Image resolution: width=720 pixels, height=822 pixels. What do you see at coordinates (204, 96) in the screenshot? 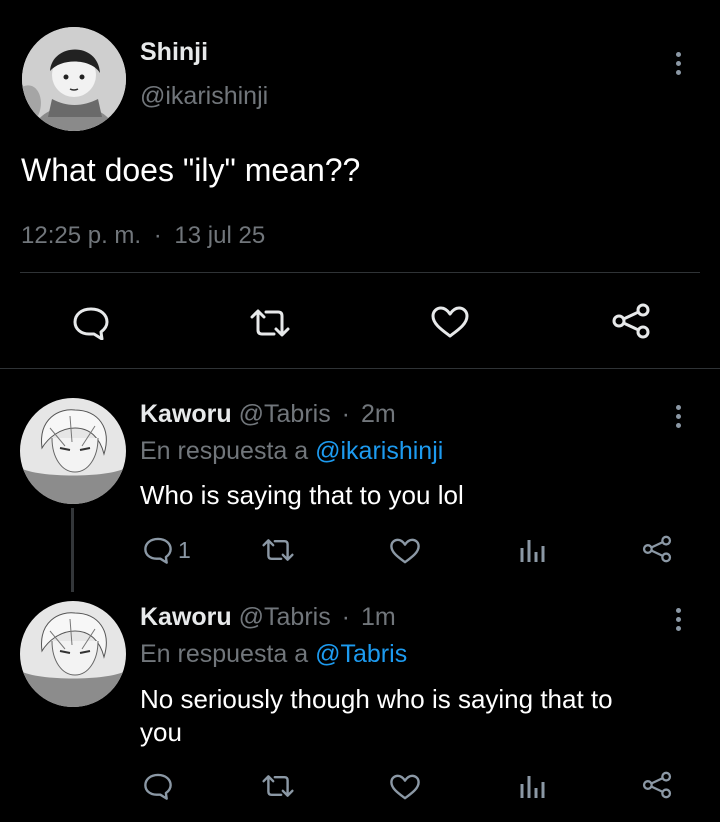
I see `handle: @ikarishinji` at bounding box center [204, 96].